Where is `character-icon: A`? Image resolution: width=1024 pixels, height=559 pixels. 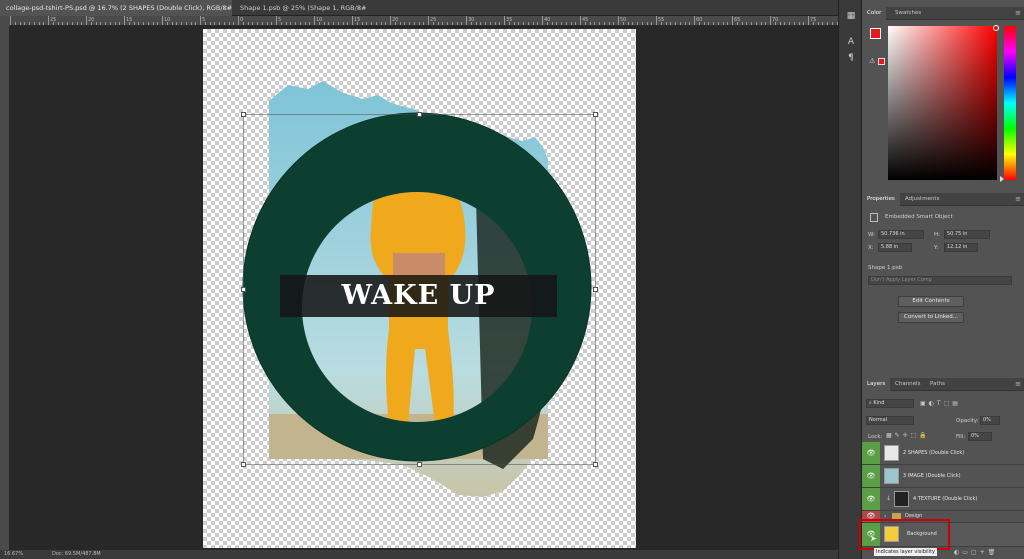 character-icon: A is located at coordinates (851, 42).